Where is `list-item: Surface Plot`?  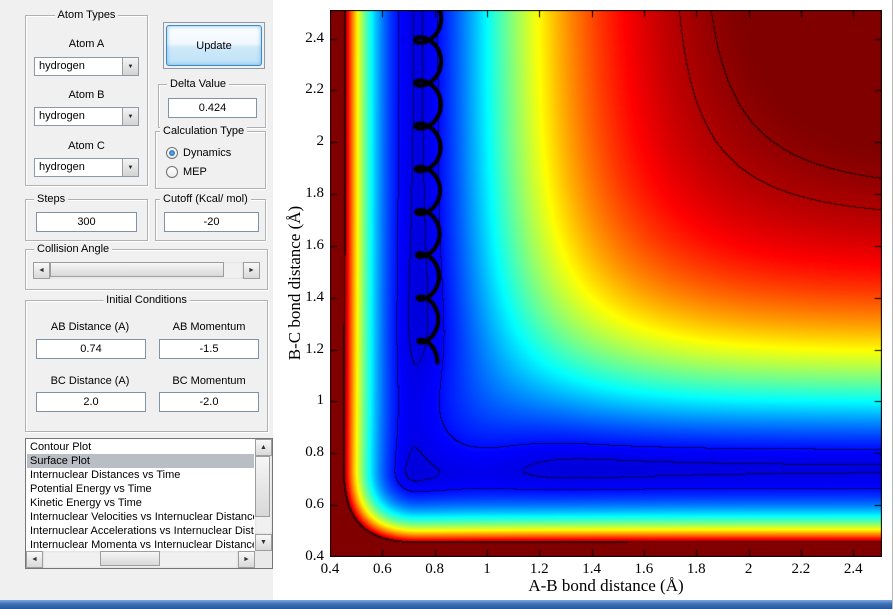 list-item: Surface Plot is located at coordinates (140, 461).